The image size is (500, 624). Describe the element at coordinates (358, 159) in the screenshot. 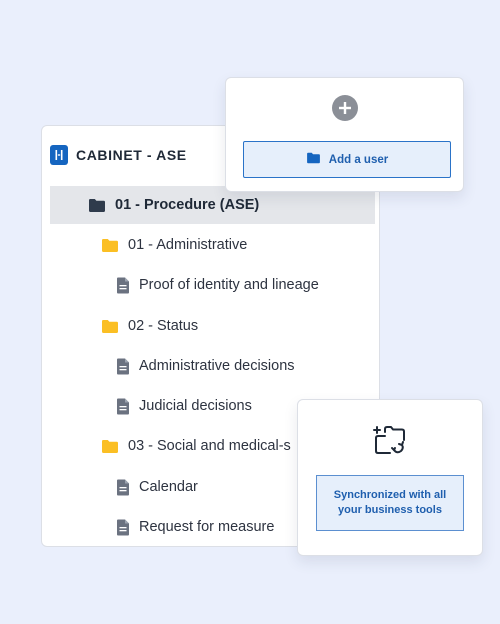

I see `add-user-label: Add a user` at that location.